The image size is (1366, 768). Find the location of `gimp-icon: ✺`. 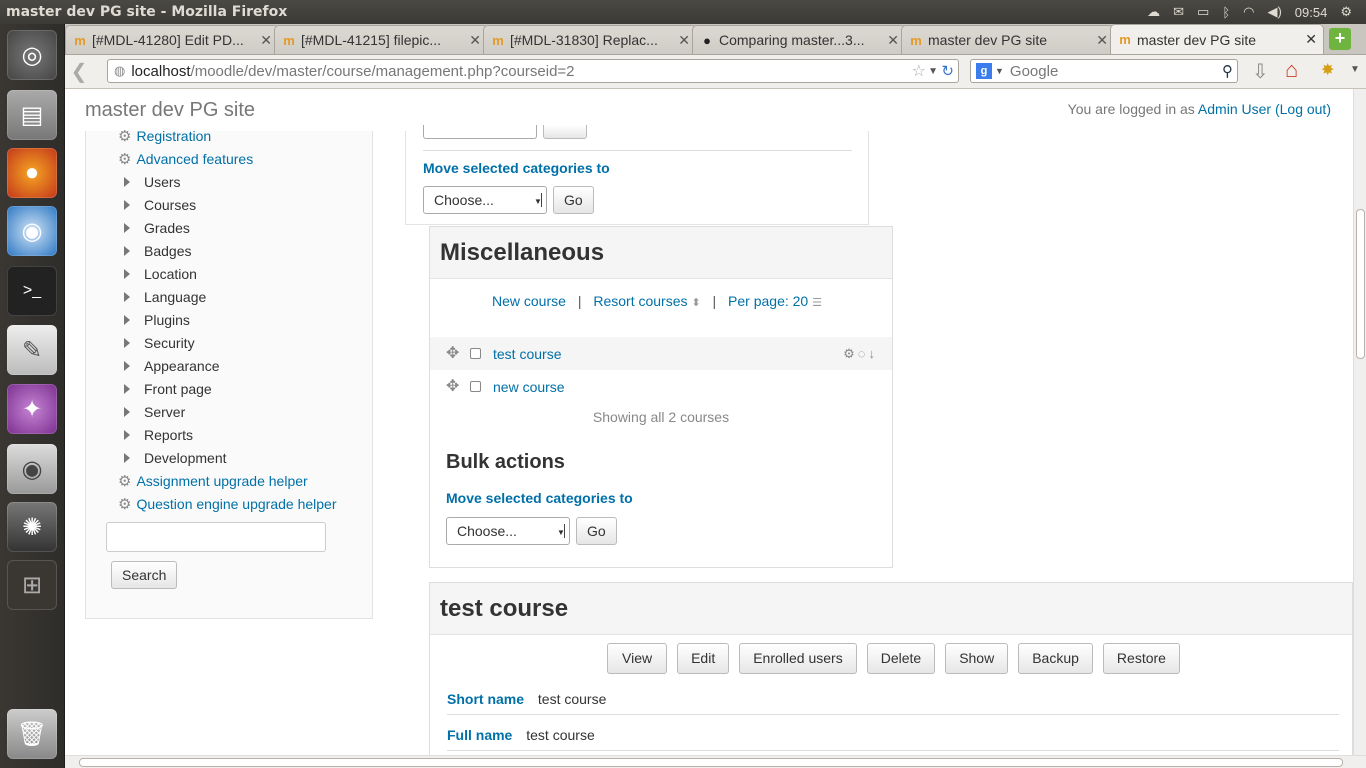

gimp-icon: ✺ is located at coordinates (32, 527).